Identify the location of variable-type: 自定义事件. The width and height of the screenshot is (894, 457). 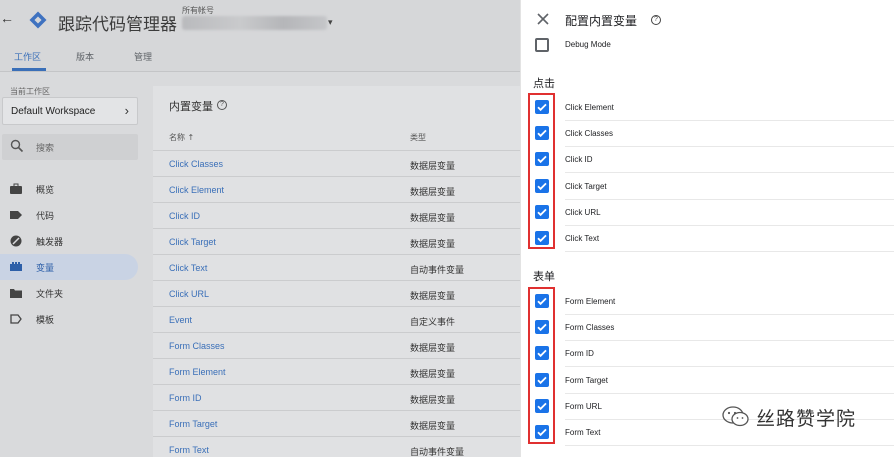
(433, 323).